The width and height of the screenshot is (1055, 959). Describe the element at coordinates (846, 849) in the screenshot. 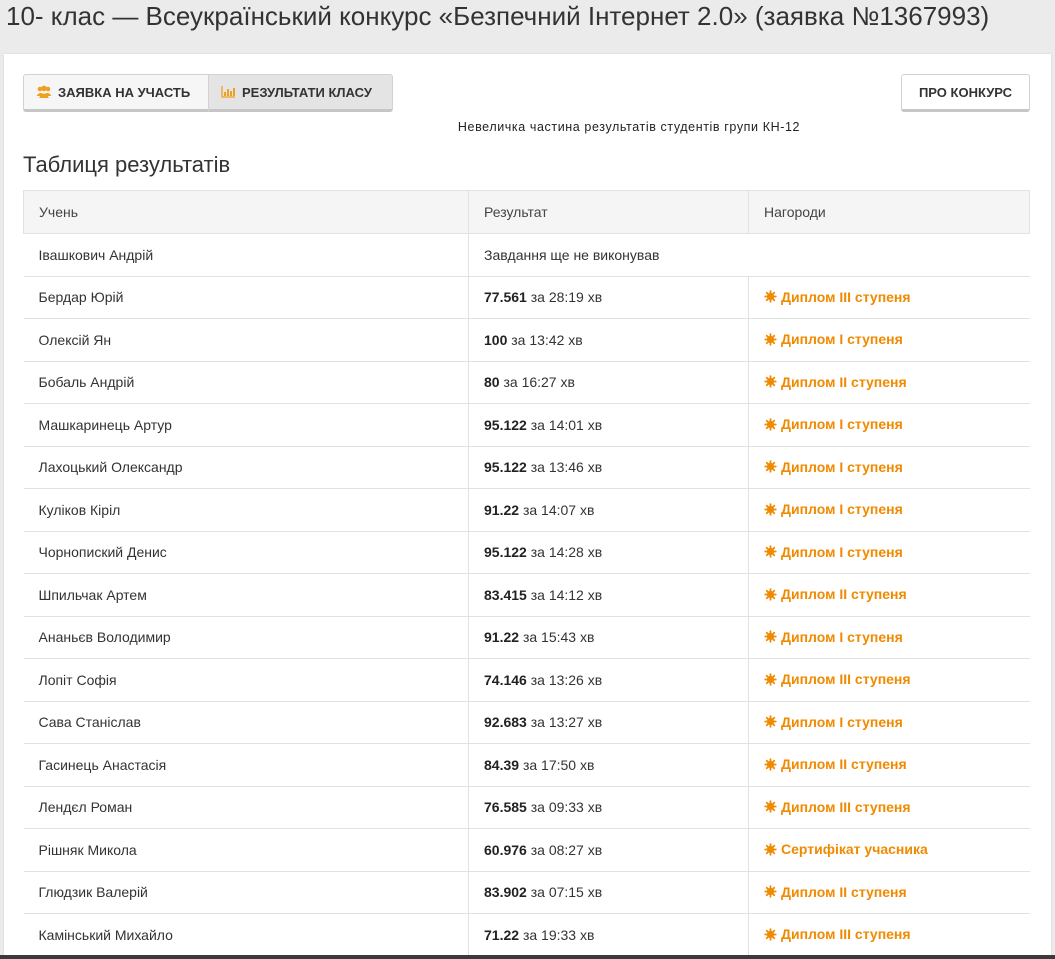

I see `award-link: Сертифікат учасника` at that location.